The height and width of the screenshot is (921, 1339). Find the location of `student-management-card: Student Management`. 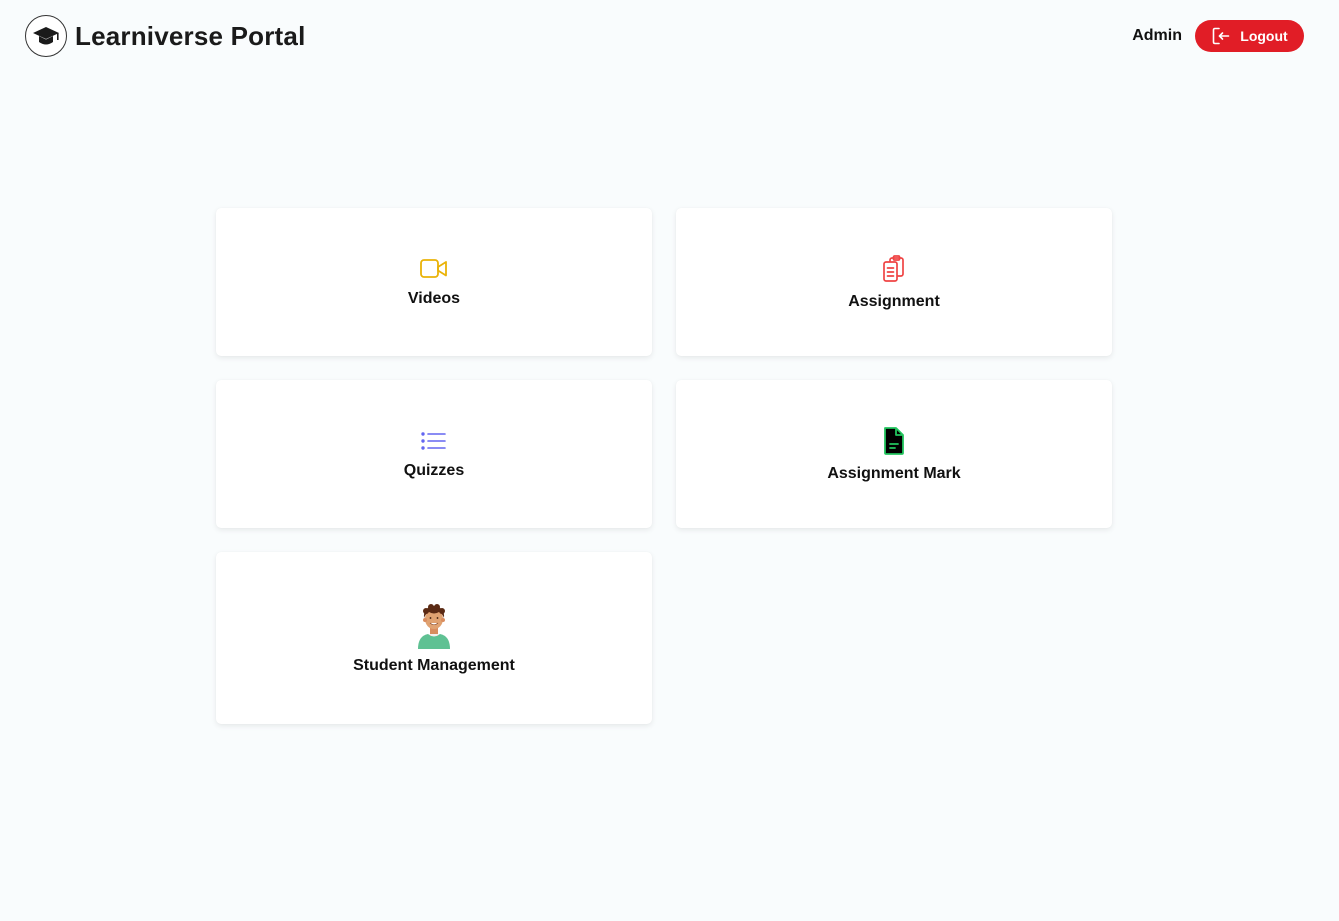

student-management-card: Student Management is located at coordinates (434, 638).